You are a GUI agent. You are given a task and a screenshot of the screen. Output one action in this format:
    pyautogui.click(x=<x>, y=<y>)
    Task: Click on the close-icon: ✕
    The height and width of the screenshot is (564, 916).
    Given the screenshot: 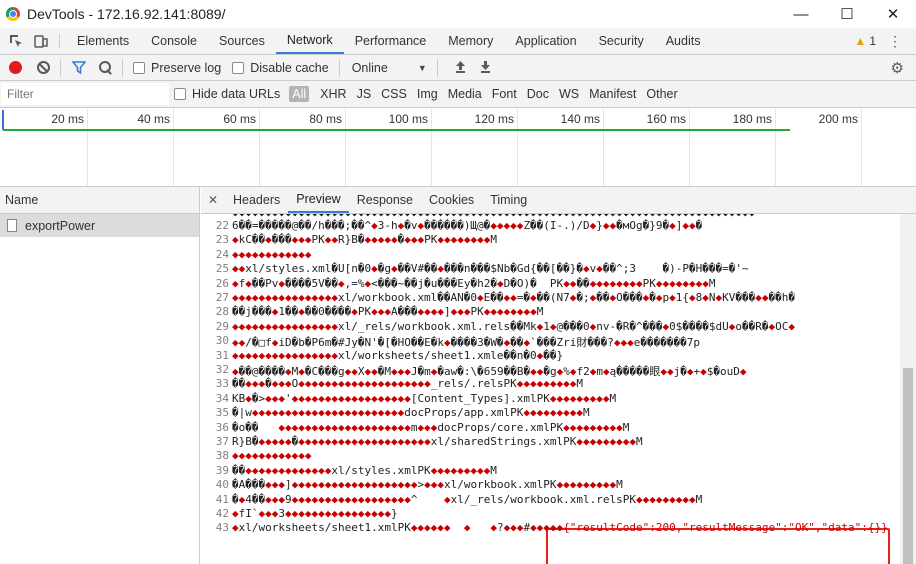 What is the action you would take?
    pyautogui.click(x=213, y=200)
    